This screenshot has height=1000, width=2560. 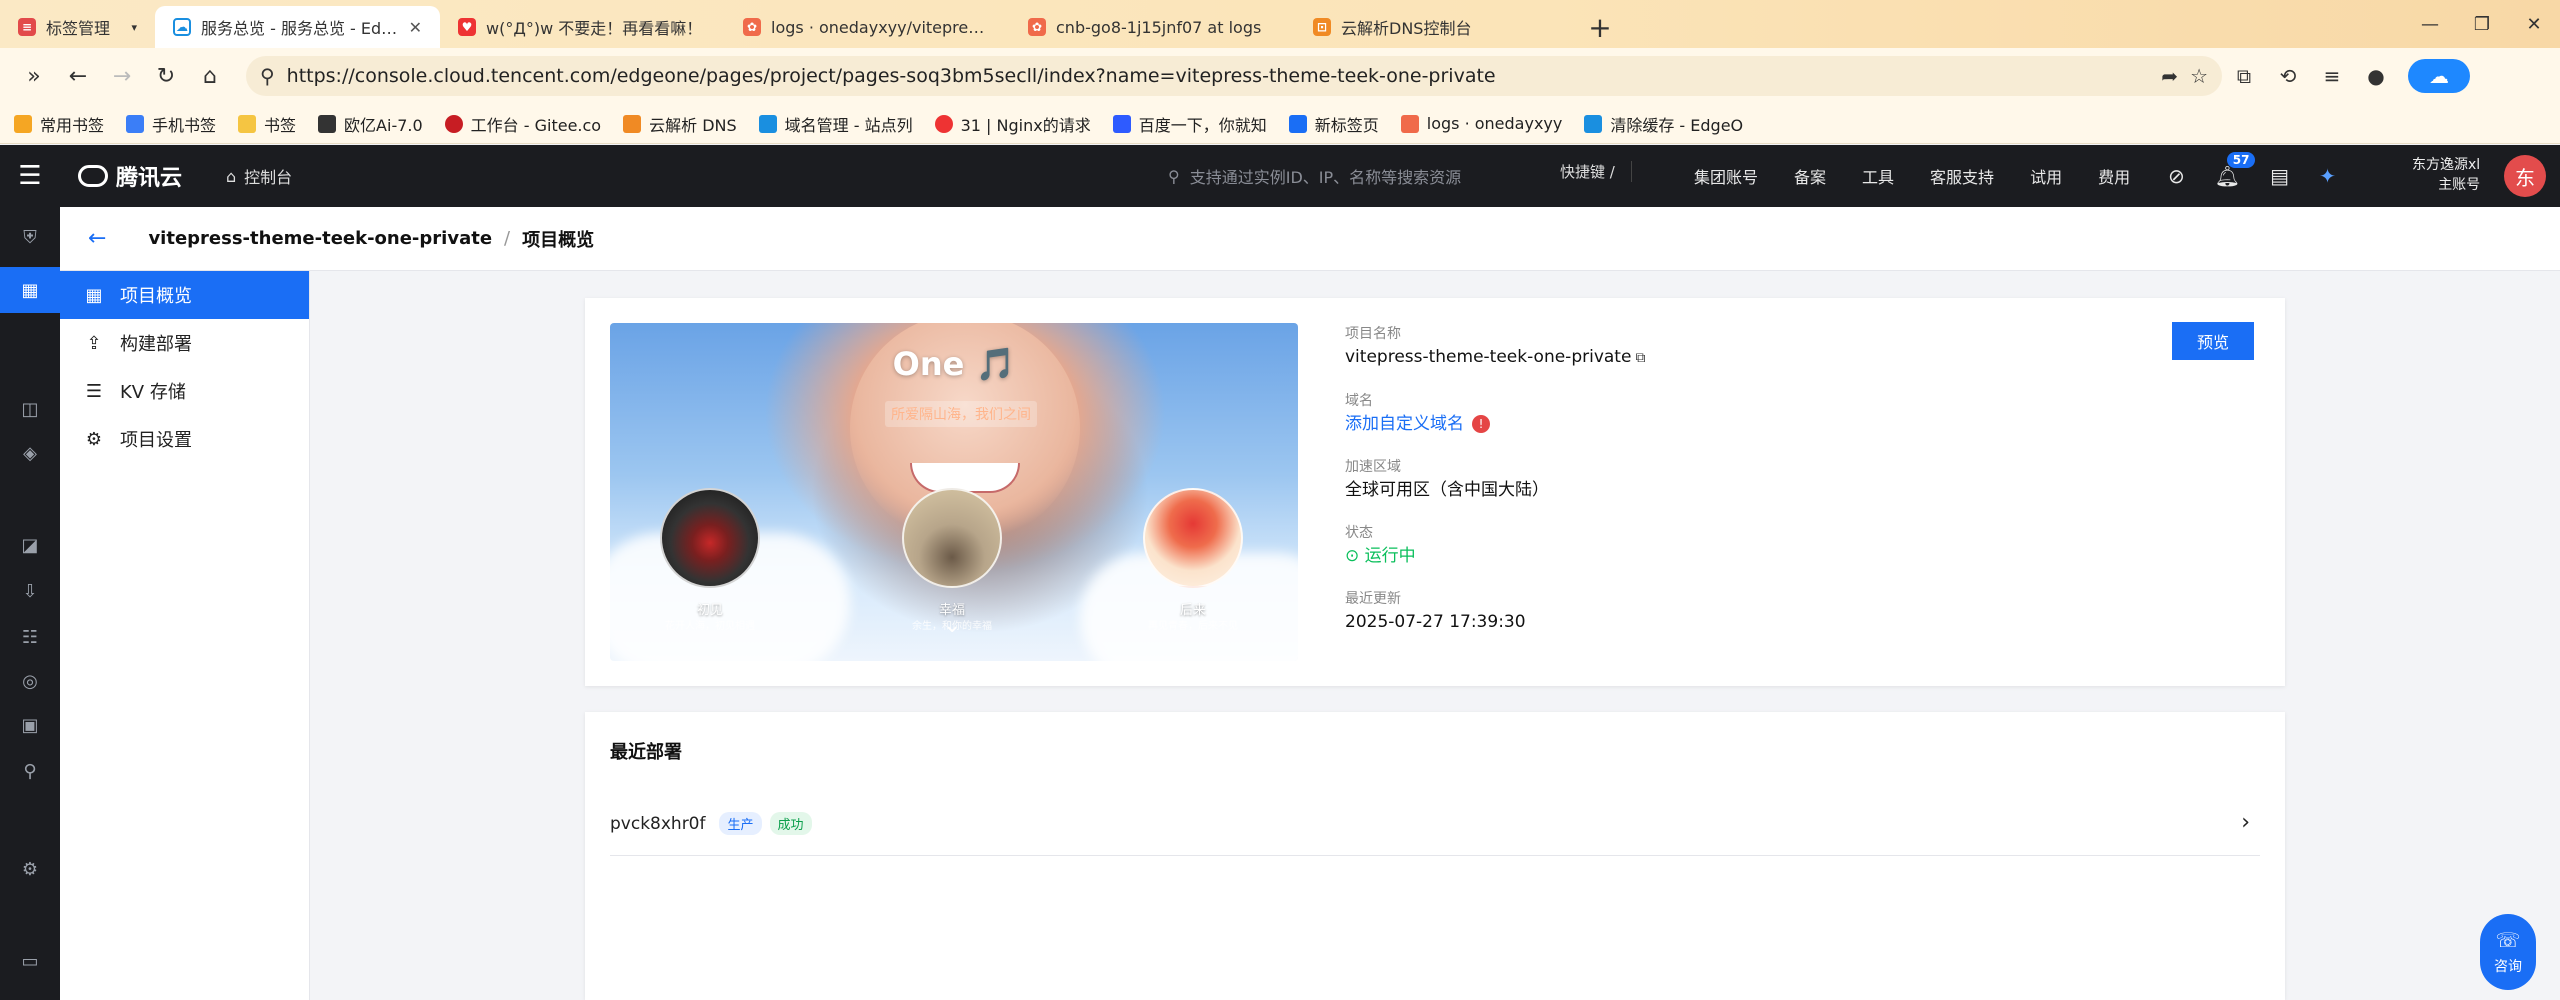 I want to click on bookmark-item: 新标签页, so click(x=1333, y=124).